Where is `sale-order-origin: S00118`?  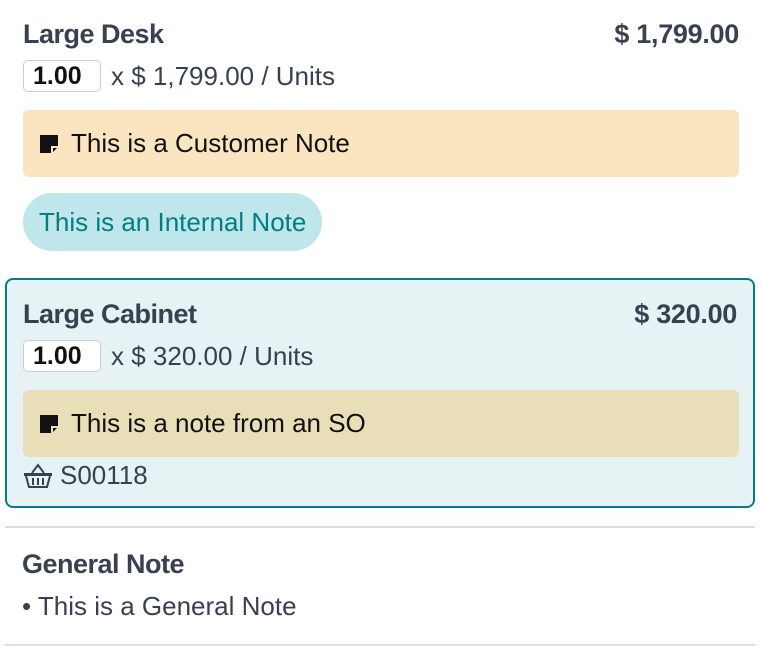 sale-order-origin: S00118 is located at coordinates (85, 475).